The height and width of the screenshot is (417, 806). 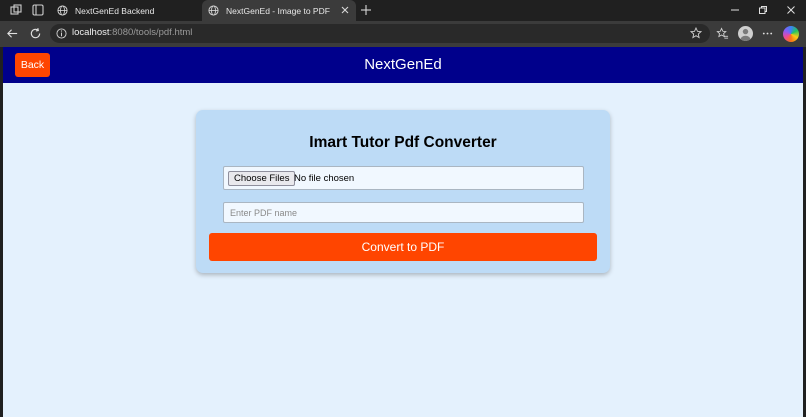 I want to click on window-close-icon, so click(x=791, y=10).